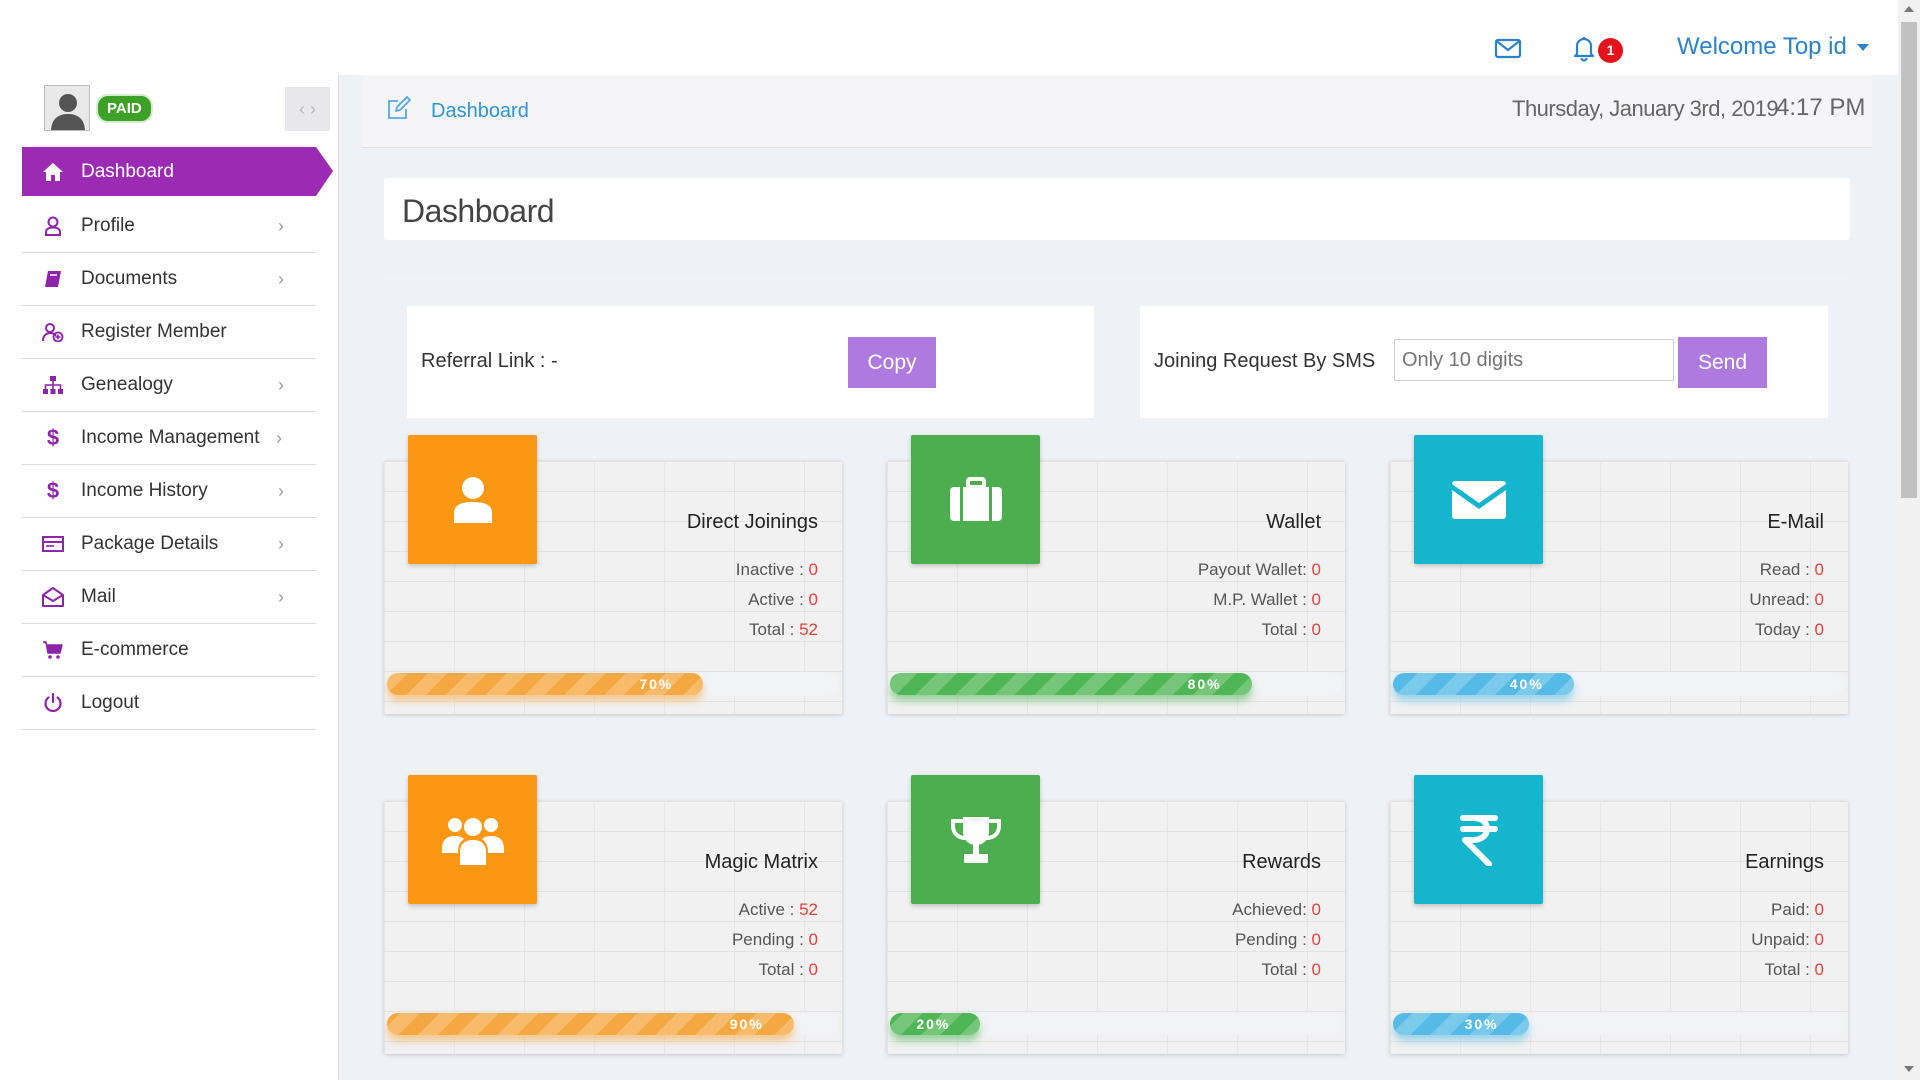 Image resolution: width=1920 pixels, height=1080 pixels. I want to click on chevron-left-right-icon: ‹ ›, so click(307, 109).